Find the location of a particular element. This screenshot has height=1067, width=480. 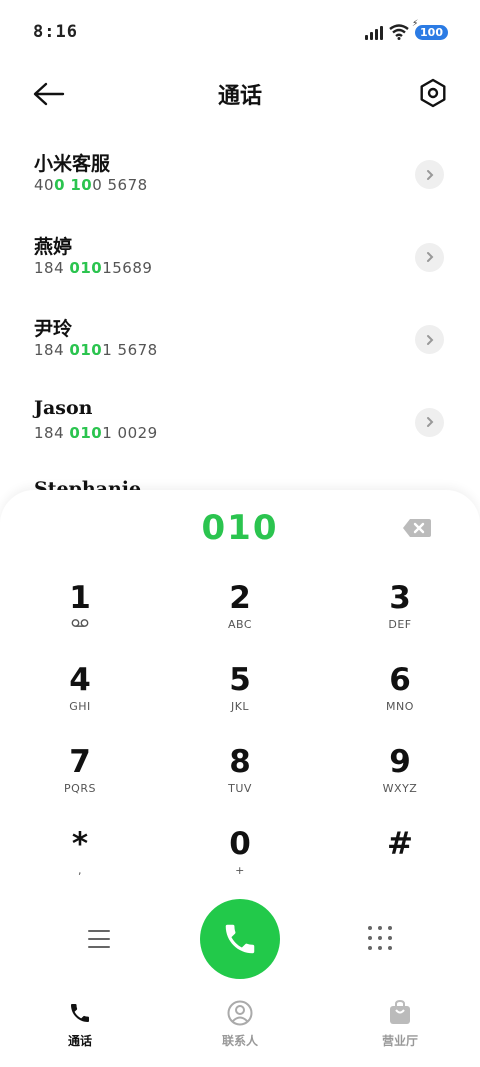

key-5: 5 JKL is located at coordinates (240, 701).